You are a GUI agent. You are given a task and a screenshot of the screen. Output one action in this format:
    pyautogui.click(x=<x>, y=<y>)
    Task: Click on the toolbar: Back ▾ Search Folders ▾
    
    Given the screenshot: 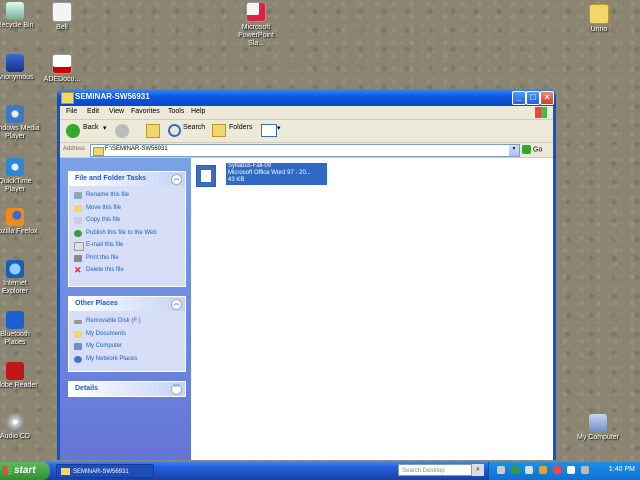 What is the action you would take?
    pyautogui.click(x=306, y=131)
    